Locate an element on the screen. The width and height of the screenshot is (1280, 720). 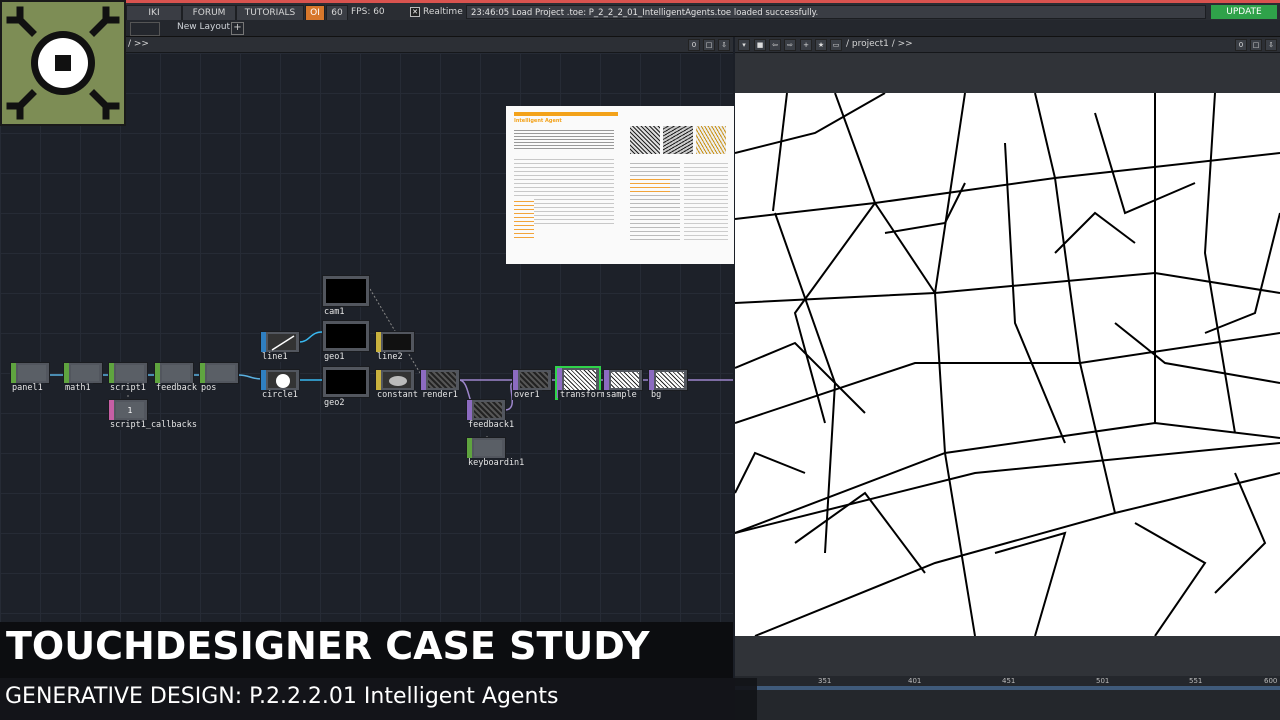
op-label: transform is located at coordinates (583, 395).